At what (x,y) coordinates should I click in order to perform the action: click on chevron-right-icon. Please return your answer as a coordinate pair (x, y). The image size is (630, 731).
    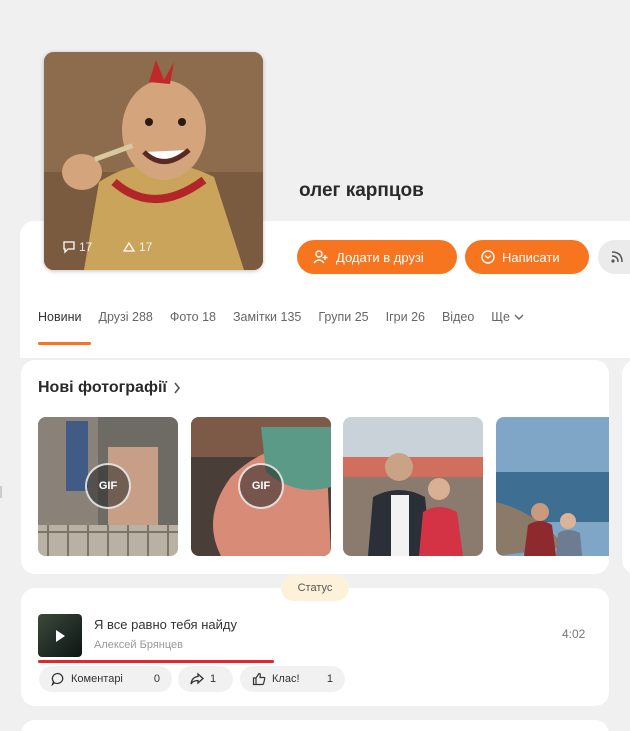
    Looking at the image, I should click on (177, 388).